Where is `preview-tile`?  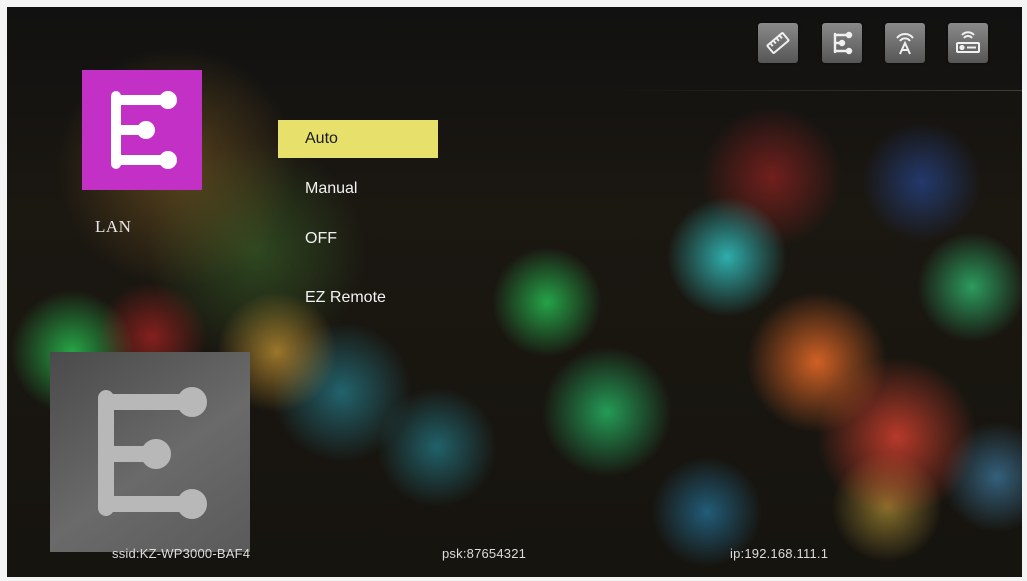 preview-tile is located at coordinates (150, 452).